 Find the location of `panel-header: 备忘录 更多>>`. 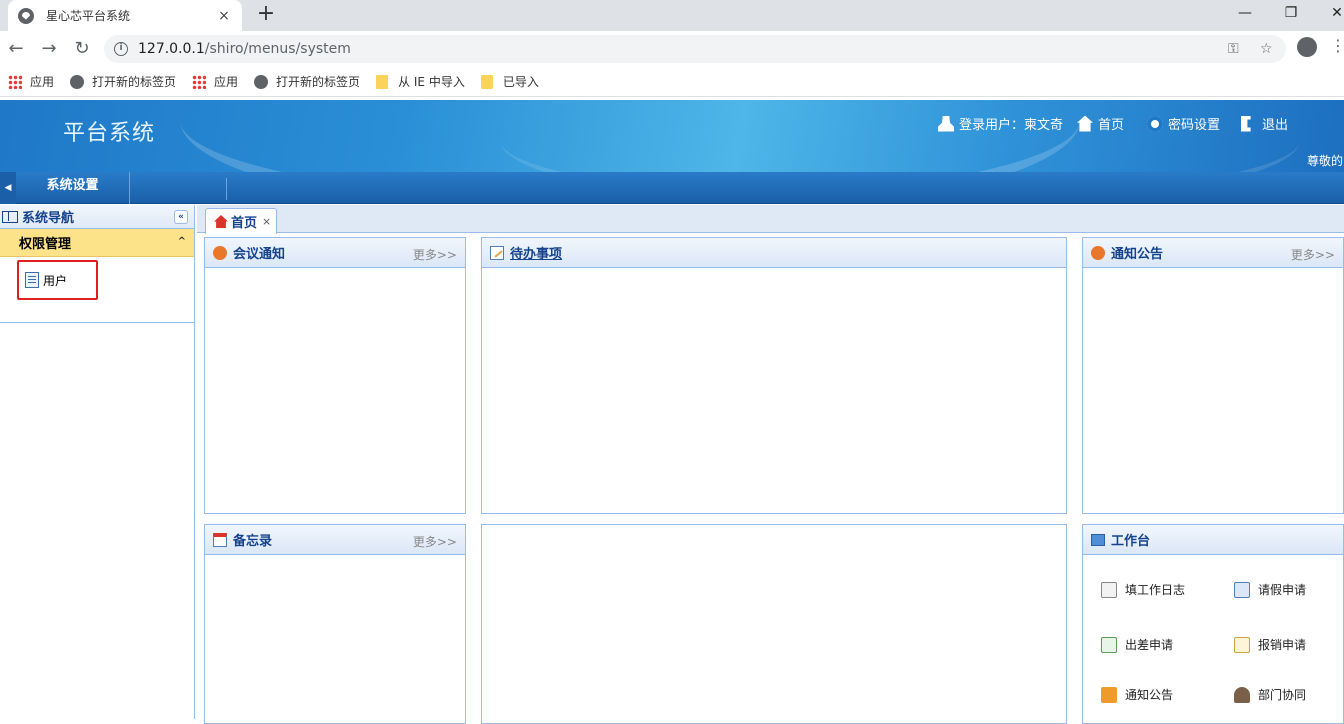

panel-header: 备忘录 更多>> is located at coordinates (335, 540).